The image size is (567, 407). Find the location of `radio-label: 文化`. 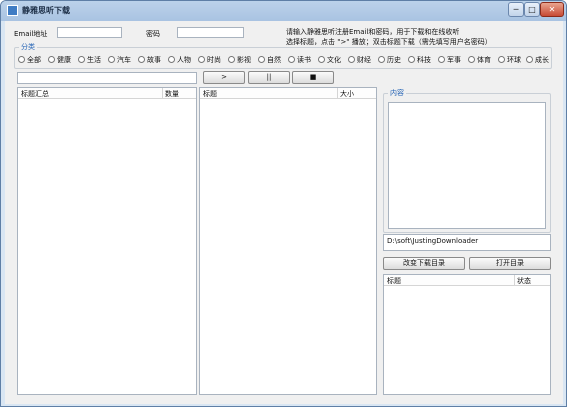

radio-label: 文化 is located at coordinates (334, 60).